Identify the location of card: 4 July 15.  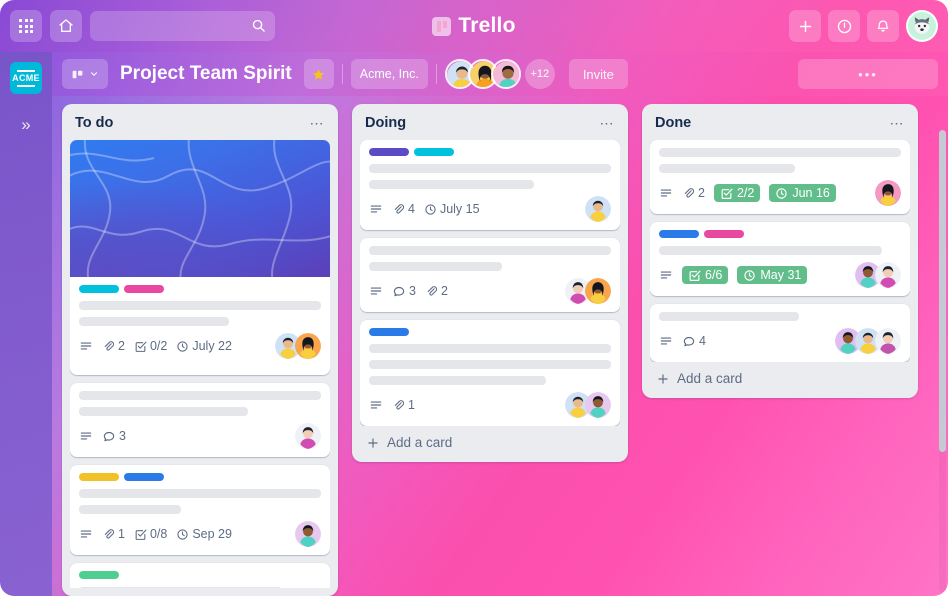
(490, 185).